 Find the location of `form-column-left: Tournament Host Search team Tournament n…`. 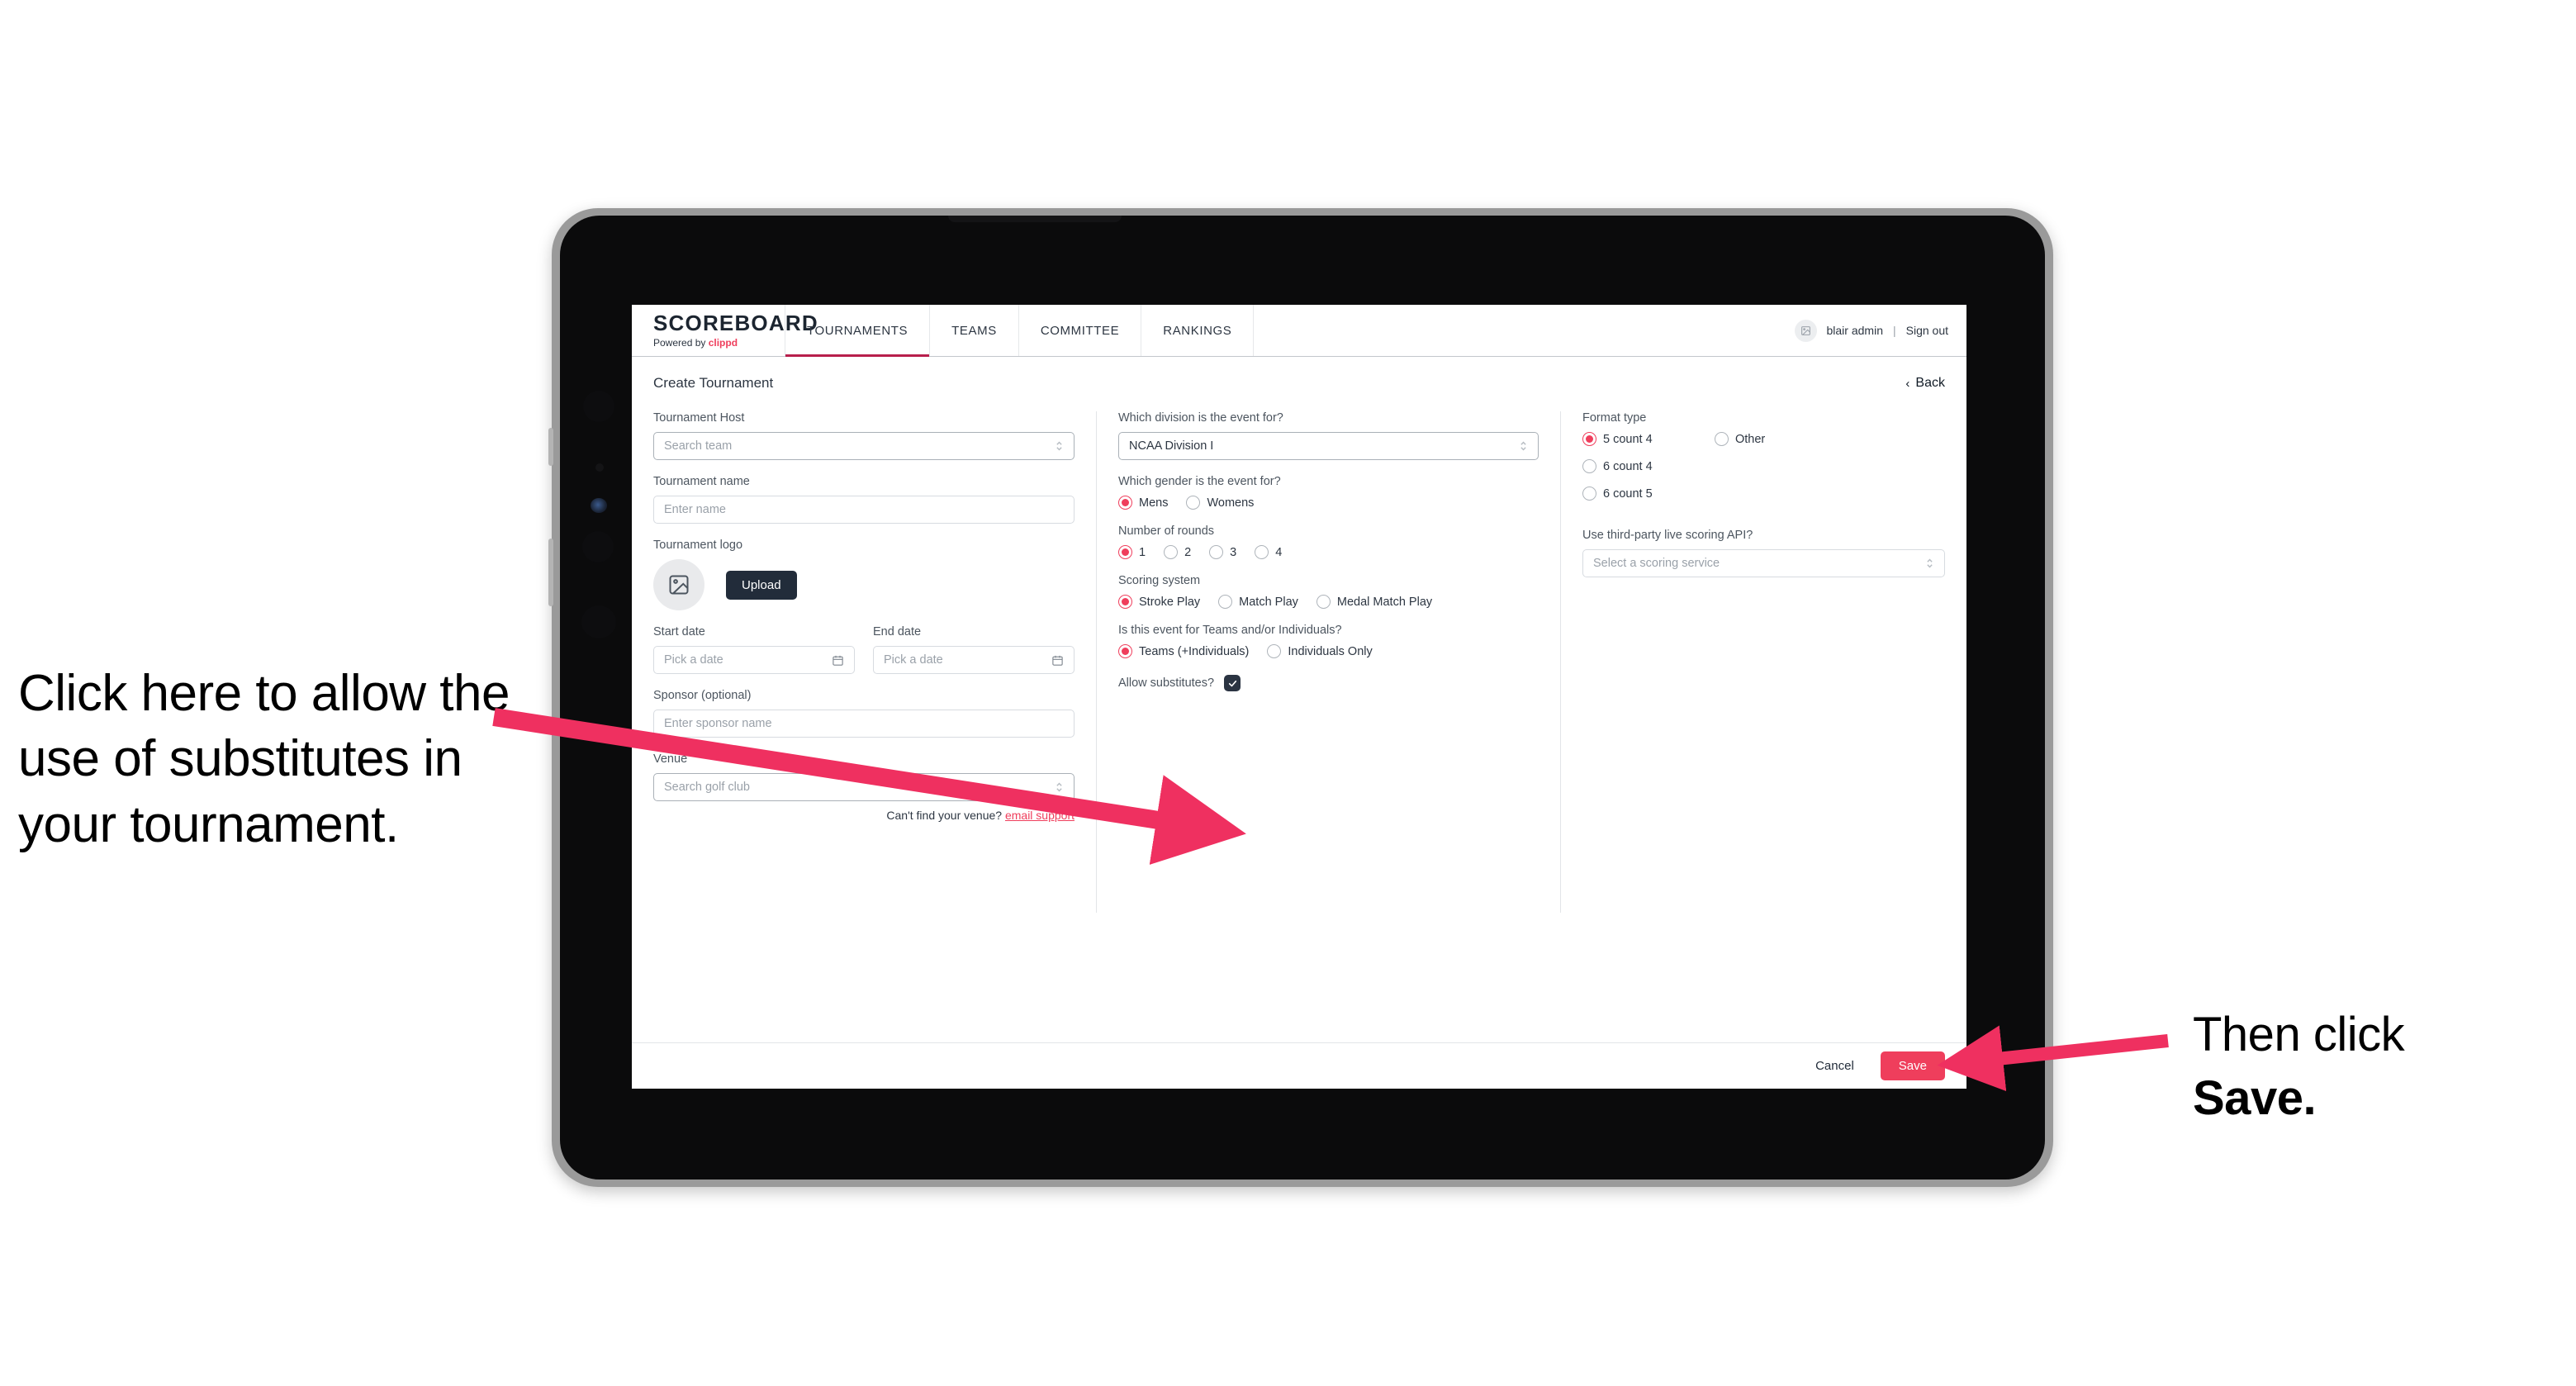

form-column-left: Tournament Host Search team Tournament n… is located at coordinates (864, 662).